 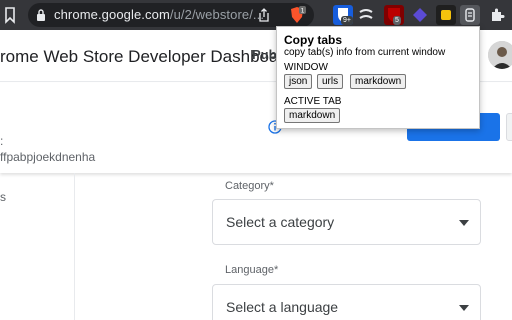 I want to click on sidenav: s, so click(x=37, y=246).